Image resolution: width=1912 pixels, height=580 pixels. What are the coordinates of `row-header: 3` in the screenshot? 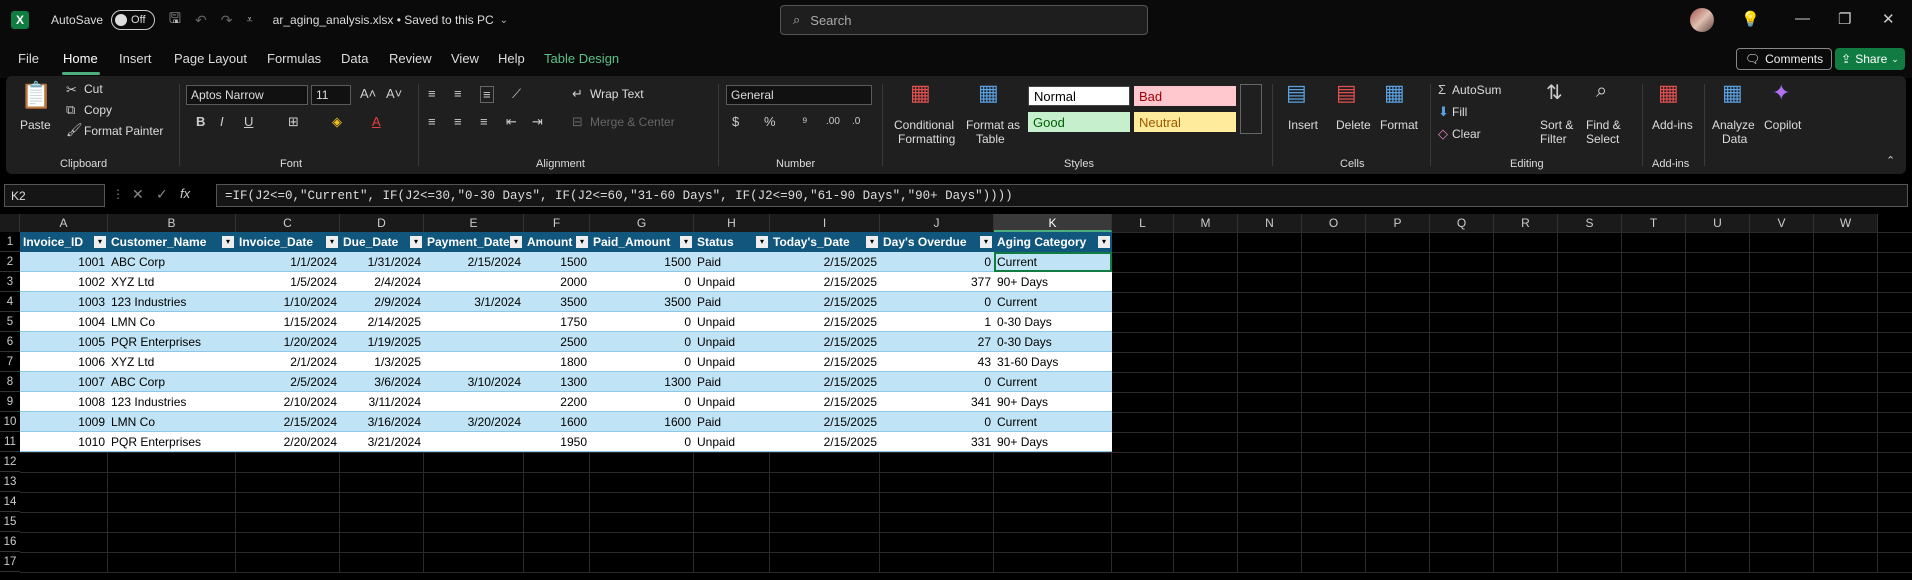 It's located at (10, 282).